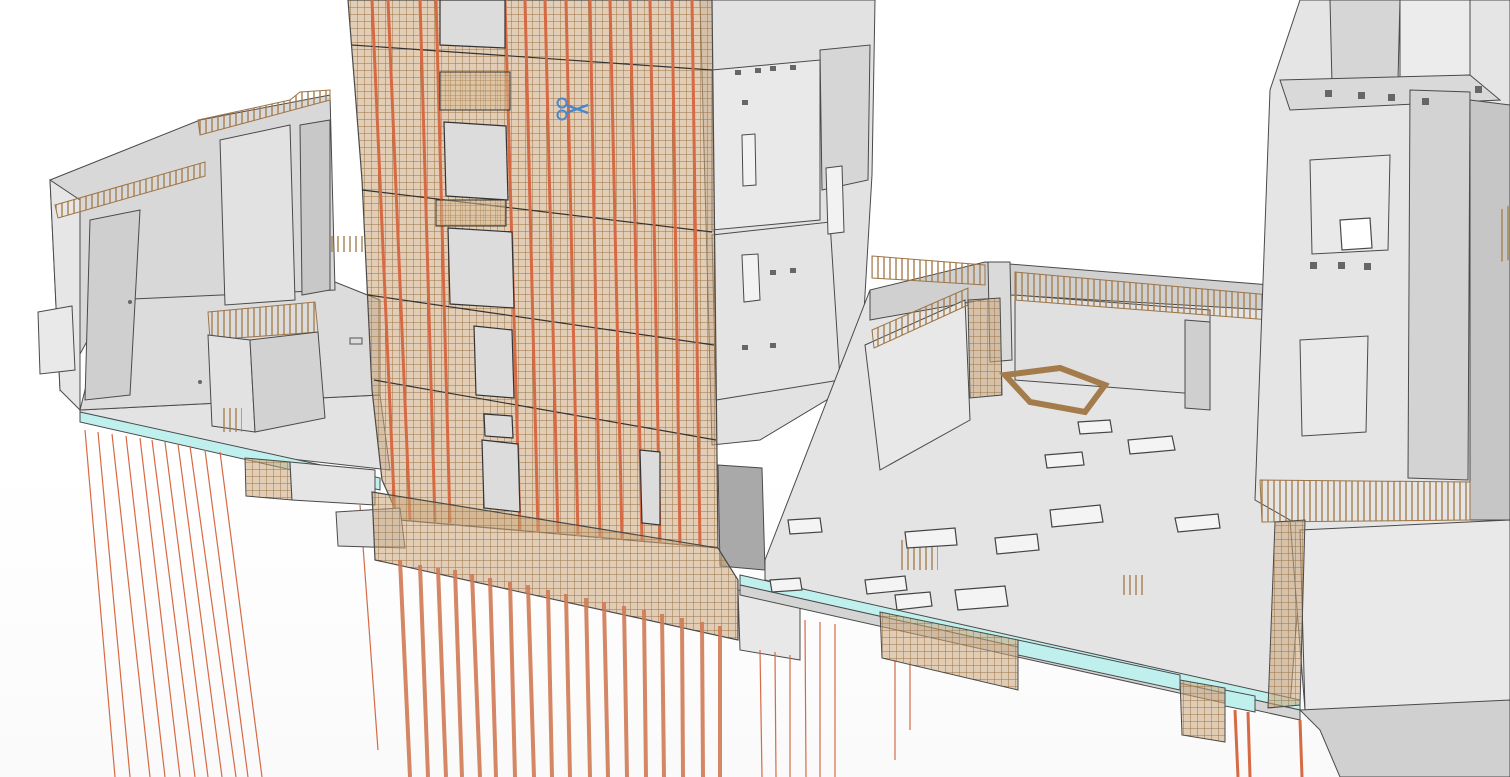 This screenshot has width=1510, height=777. What do you see at coordinates (214, 297) in the screenshot?
I see `left-wing` at bounding box center [214, 297].